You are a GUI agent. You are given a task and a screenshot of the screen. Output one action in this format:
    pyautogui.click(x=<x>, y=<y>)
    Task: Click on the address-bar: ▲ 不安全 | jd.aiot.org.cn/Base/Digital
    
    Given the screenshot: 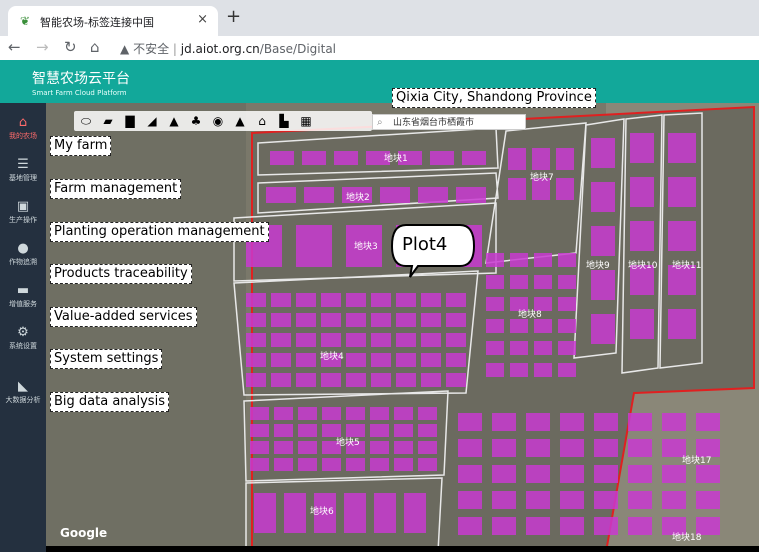 What is the action you would take?
    pyautogui.click(x=228, y=48)
    